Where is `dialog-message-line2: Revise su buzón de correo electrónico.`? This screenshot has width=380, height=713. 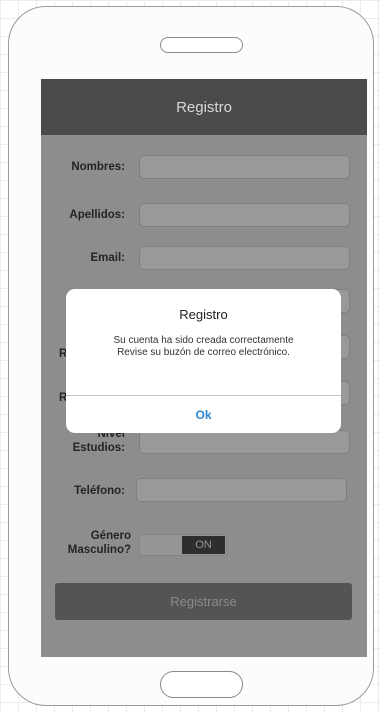 dialog-message-line2: Revise su buzón de correo electrónico. is located at coordinates (203, 352).